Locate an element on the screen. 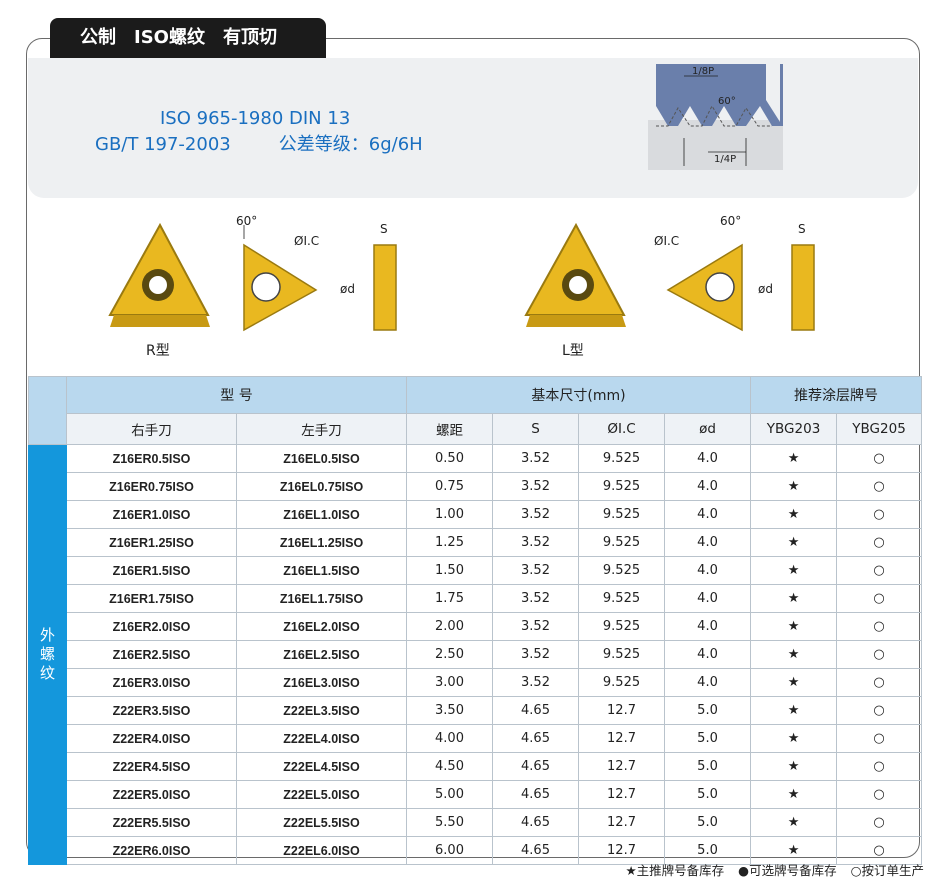 This screenshot has height=896, width=950. table-cell: 5.00 is located at coordinates (450, 794).